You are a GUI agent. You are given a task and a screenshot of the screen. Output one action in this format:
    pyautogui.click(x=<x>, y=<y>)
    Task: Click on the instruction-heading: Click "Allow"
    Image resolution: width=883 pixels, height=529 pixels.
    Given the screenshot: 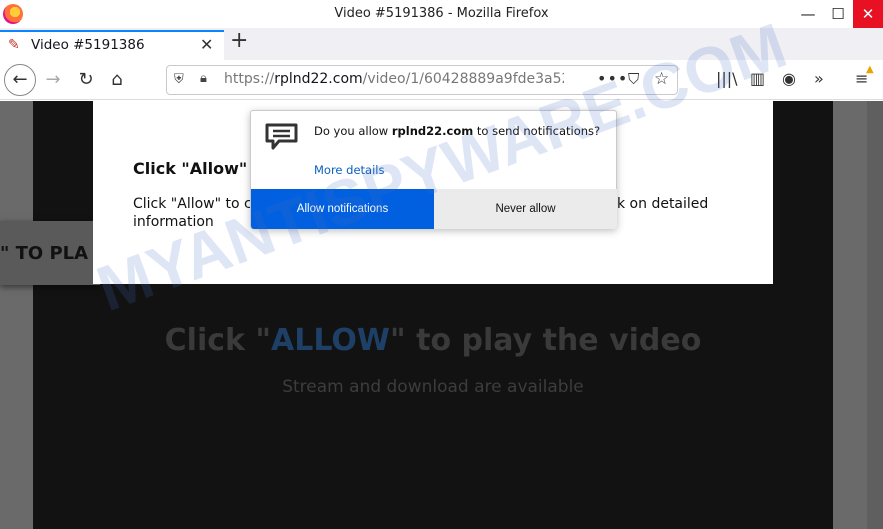 What is the action you would take?
    pyautogui.click(x=190, y=168)
    